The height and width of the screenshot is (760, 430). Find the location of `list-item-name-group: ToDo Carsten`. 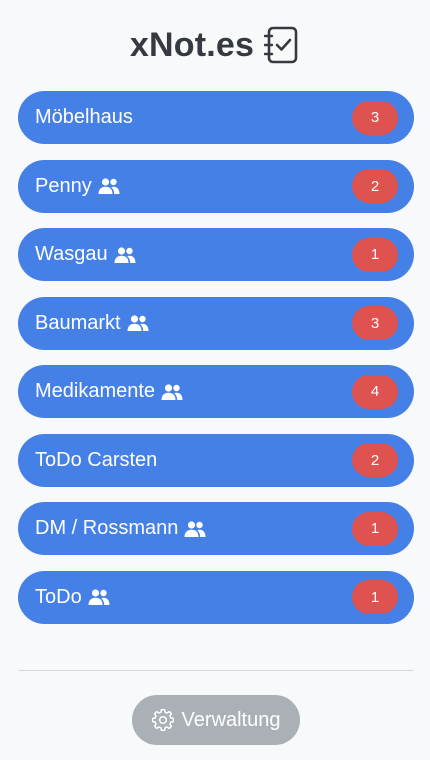

list-item-name-group: ToDo Carsten is located at coordinates (96, 460).